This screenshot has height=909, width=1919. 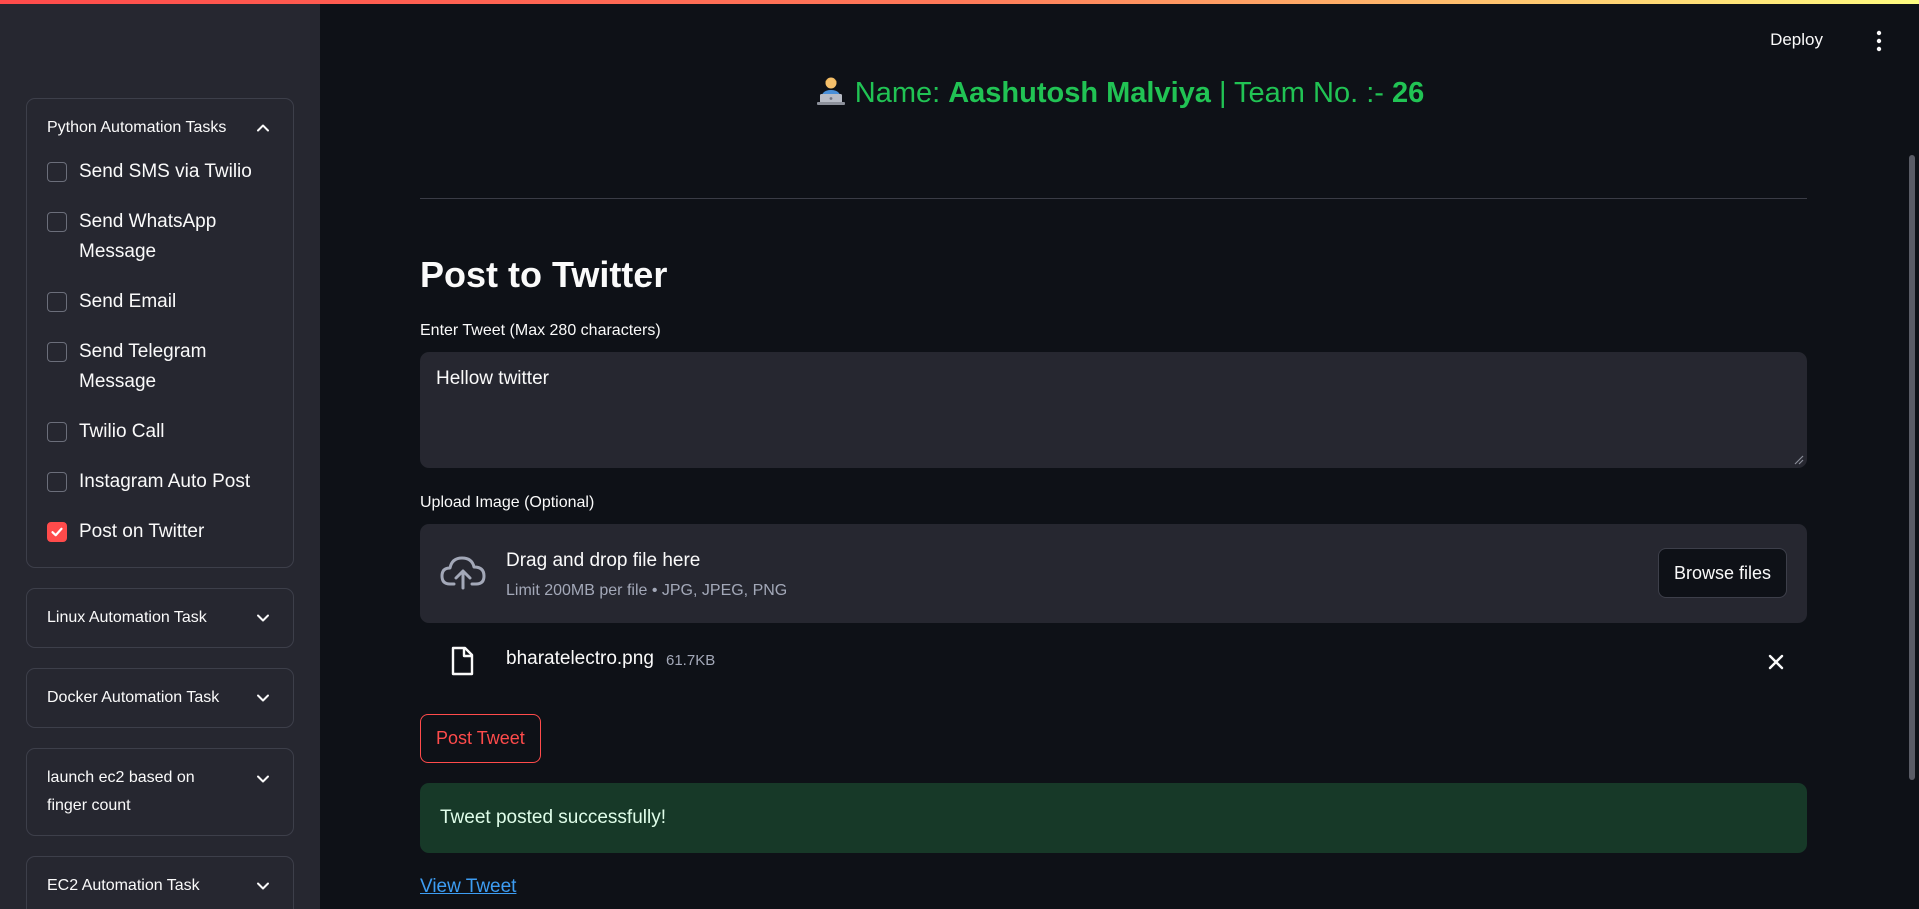 I want to click on checkmark-icon, so click(x=57, y=532).